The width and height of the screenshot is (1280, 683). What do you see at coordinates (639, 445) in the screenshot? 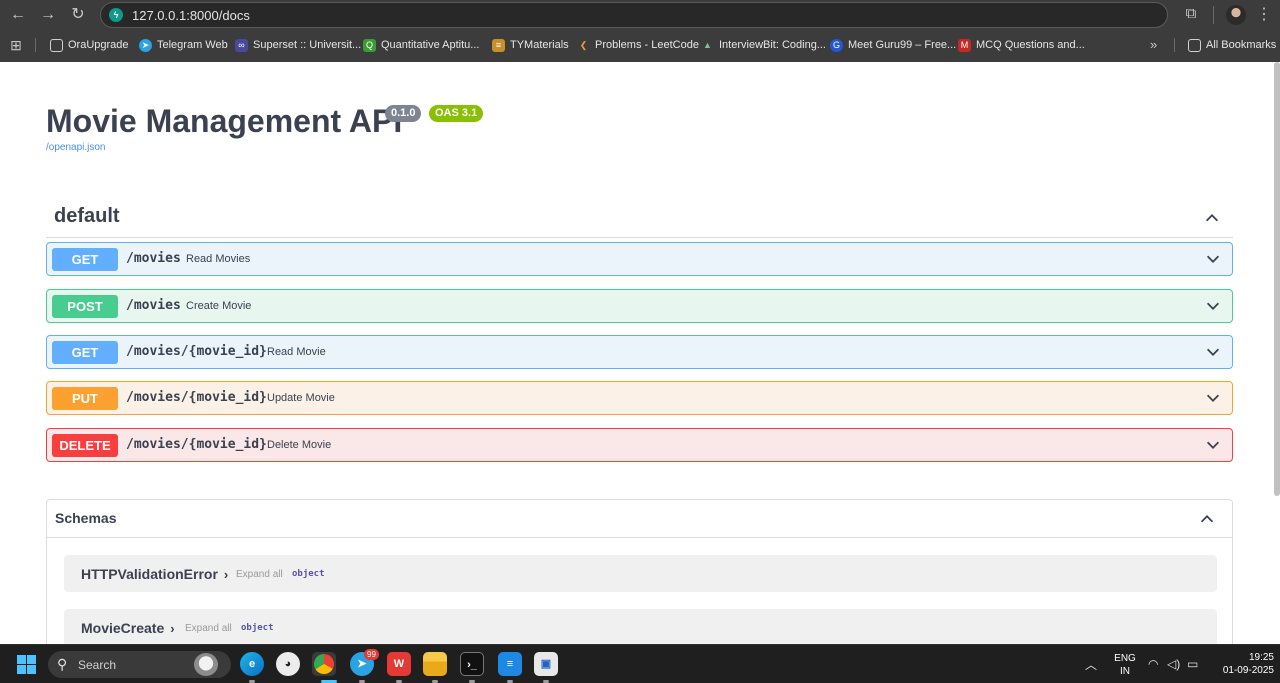
I see `operation-delete-movie: DELETE /movies/{movie_id} Delete Movie` at bounding box center [639, 445].